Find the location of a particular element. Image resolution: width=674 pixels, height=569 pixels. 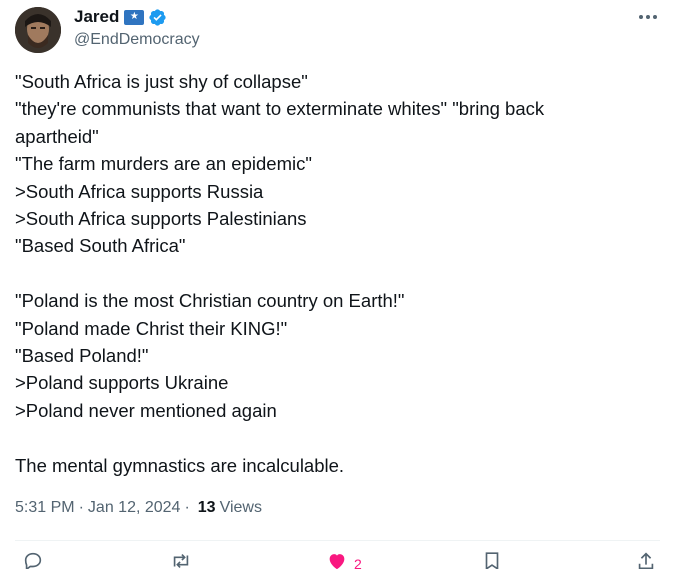

tweet-line: "The farm murders are an epidemic" is located at coordinates (163, 164).